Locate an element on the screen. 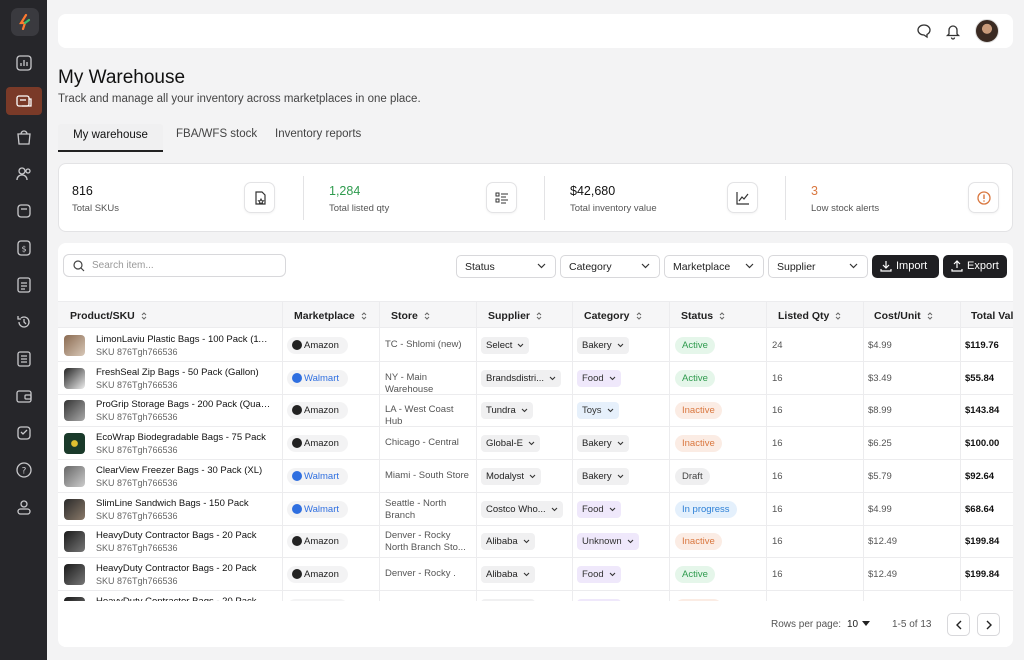 This screenshot has height=660, width=1024. tab-inventory-reports: Inventory reports is located at coordinates (318, 138).